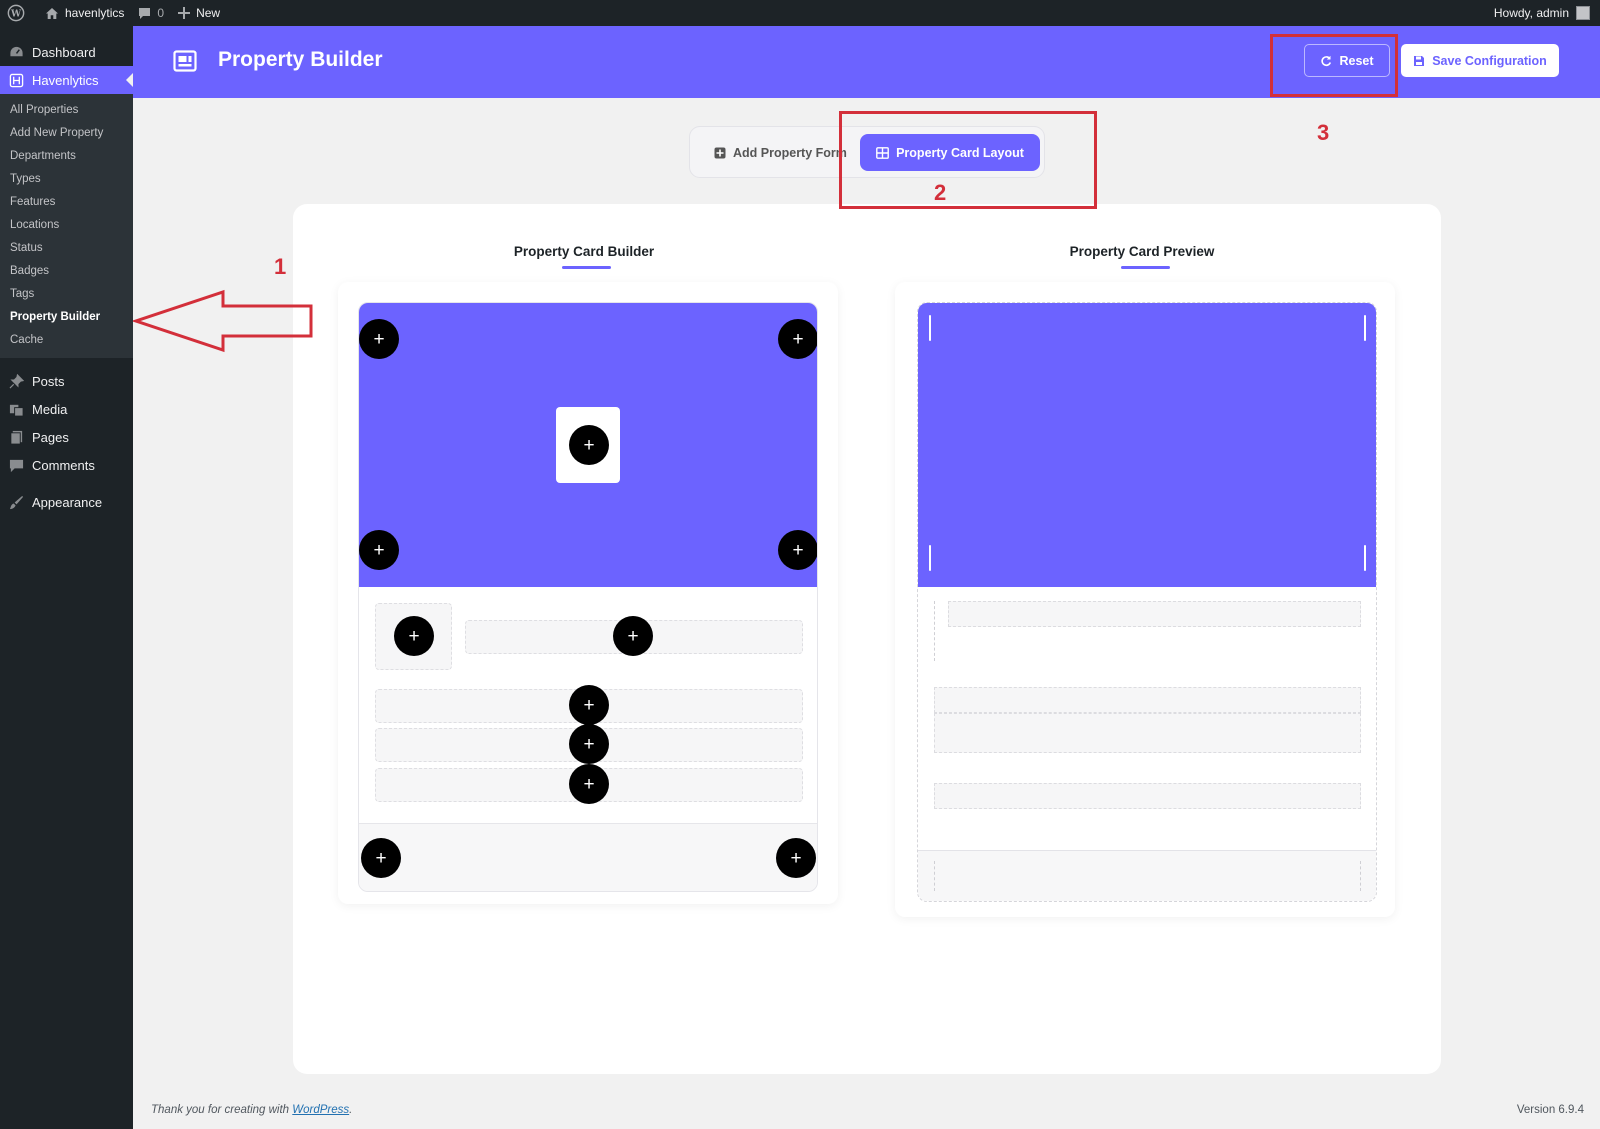 The height and width of the screenshot is (1129, 1600). What do you see at coordinates (940, 192) in the screenshot?
I see `annotation-number-2: 2` at bounding box center [940, 192].